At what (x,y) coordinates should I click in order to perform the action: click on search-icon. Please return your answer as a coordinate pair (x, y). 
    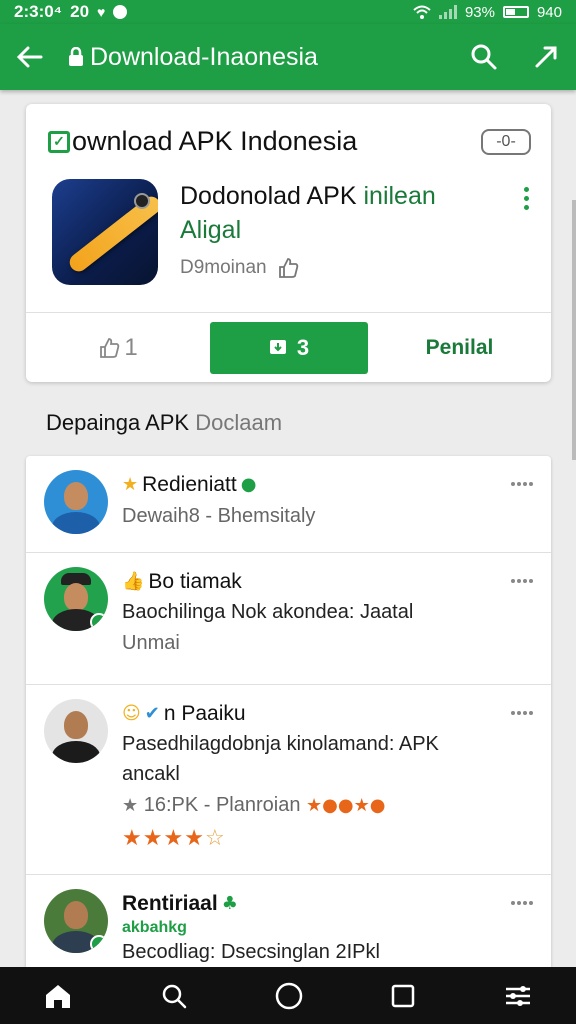
    Looking at the image, I should click on (484, 57).